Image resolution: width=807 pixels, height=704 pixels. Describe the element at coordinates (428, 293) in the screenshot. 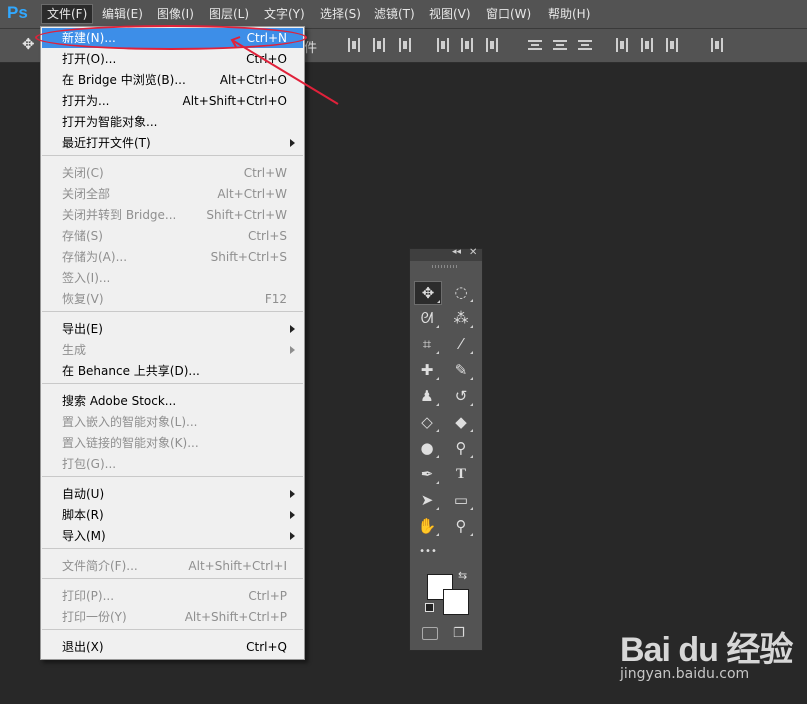

I see `move-tool-icon: ✥` at that location.